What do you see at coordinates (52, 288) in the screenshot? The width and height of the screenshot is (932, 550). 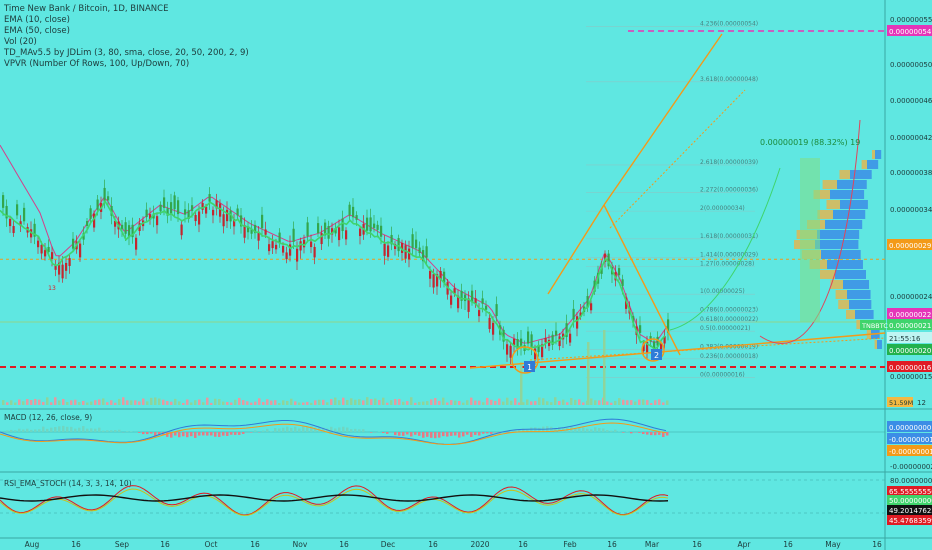 I see `bar-marker: 13` at bounding box center [52, 288].